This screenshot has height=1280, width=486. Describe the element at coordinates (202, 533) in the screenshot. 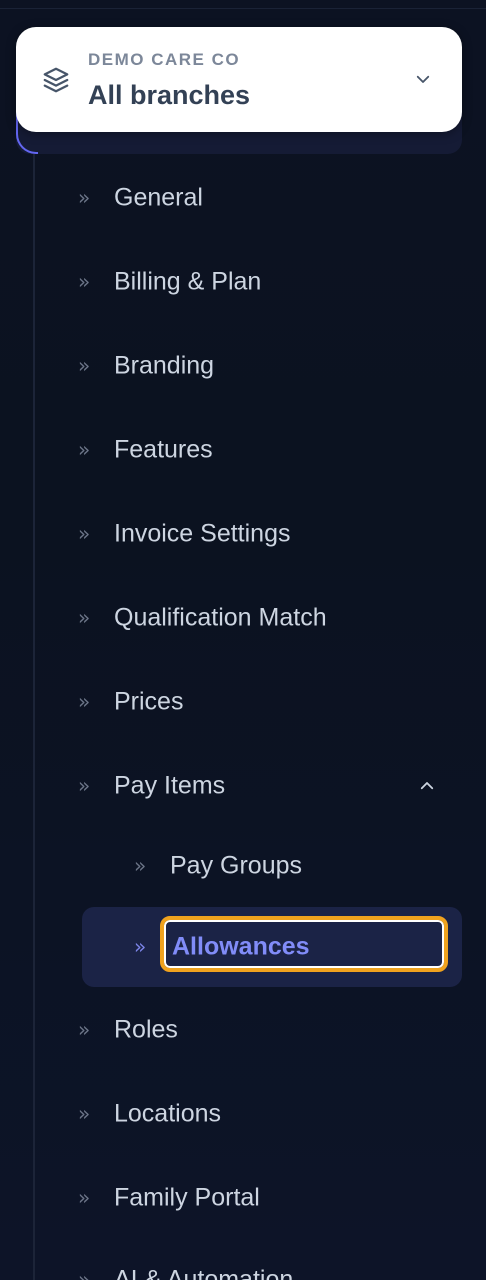

I see `nav-item-label: Invoice Settings` at that location.